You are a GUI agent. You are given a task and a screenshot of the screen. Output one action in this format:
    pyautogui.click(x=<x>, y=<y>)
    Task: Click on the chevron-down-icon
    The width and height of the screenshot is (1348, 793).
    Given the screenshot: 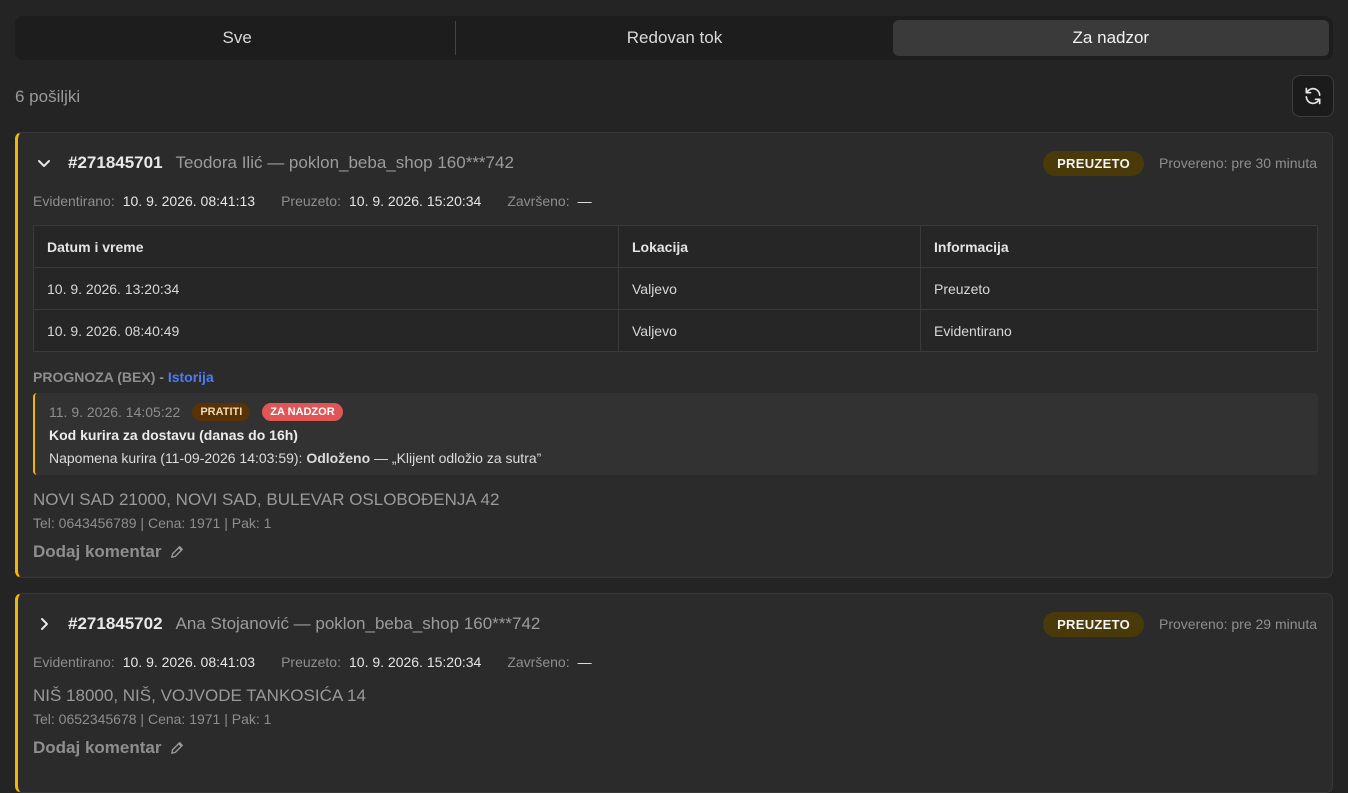 What is the action you would take?
    pyautogui.click(x=44, y=163)
    